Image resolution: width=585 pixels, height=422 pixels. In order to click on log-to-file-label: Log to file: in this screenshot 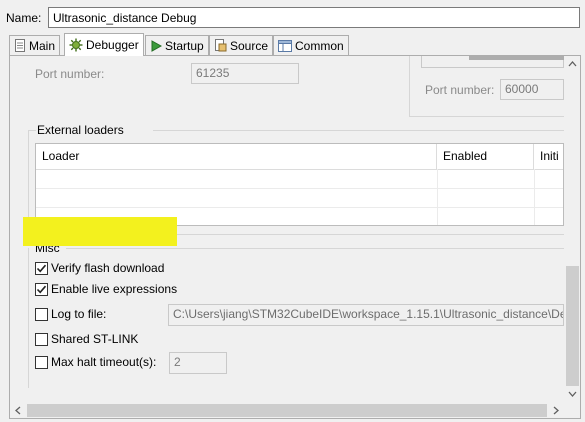, I will do `click(79, 314)`.